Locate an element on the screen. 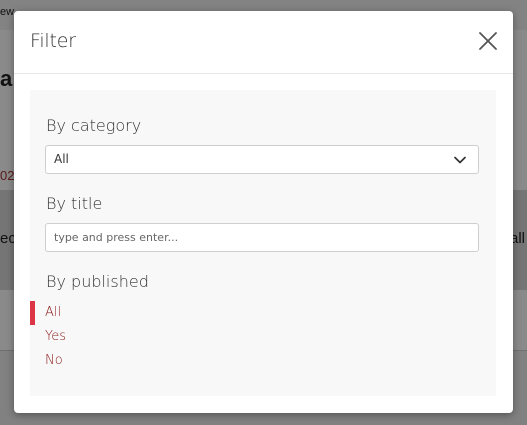 This screenshot has width=527, height=425. published-label: By published is located at coordinates (97, 281).